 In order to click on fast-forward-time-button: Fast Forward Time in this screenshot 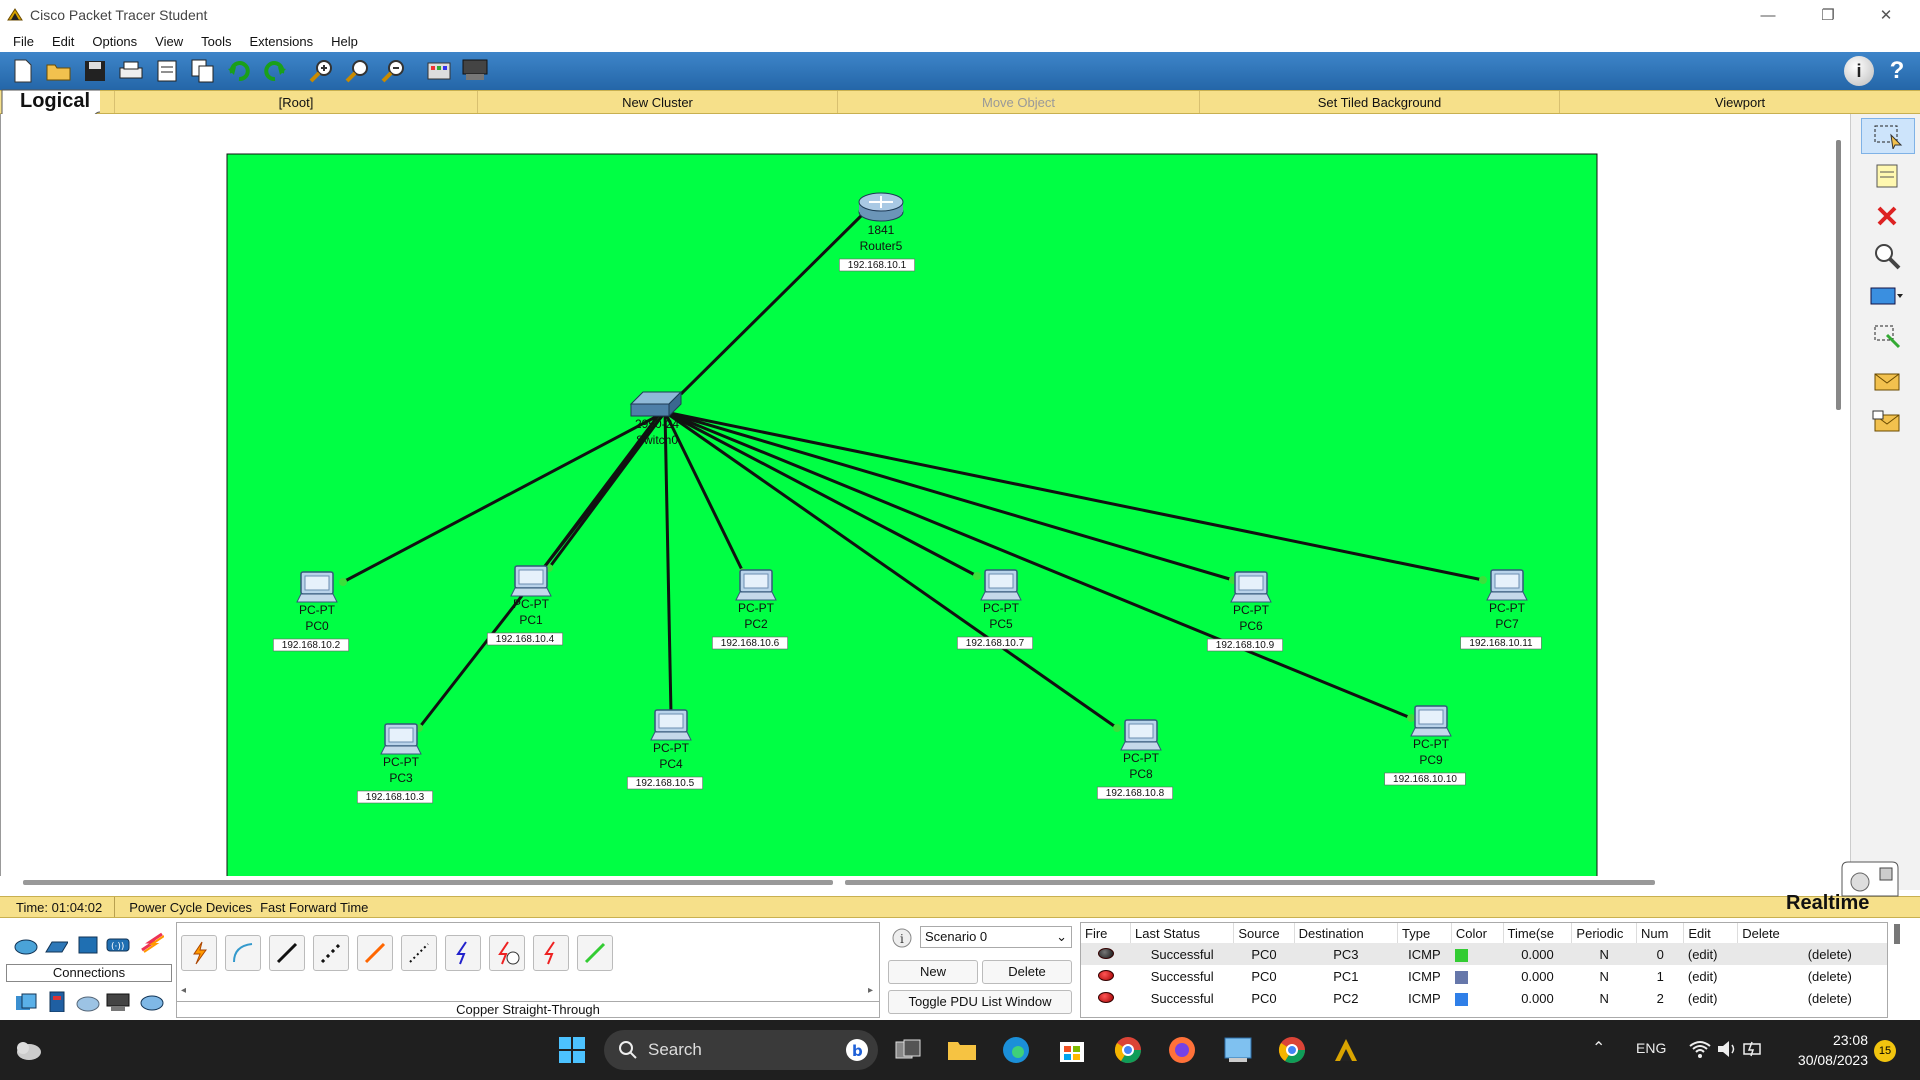, I will do `click(310, 907)`.